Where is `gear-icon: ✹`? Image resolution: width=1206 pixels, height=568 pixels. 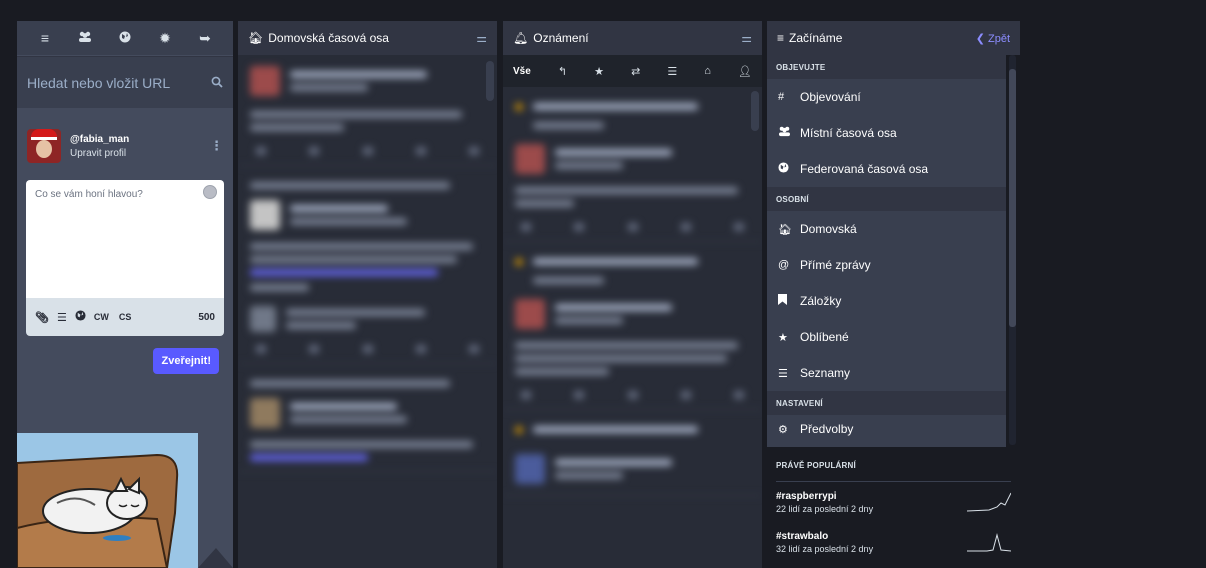
gear-icon: ✹ is located at coordinates (165, 38).